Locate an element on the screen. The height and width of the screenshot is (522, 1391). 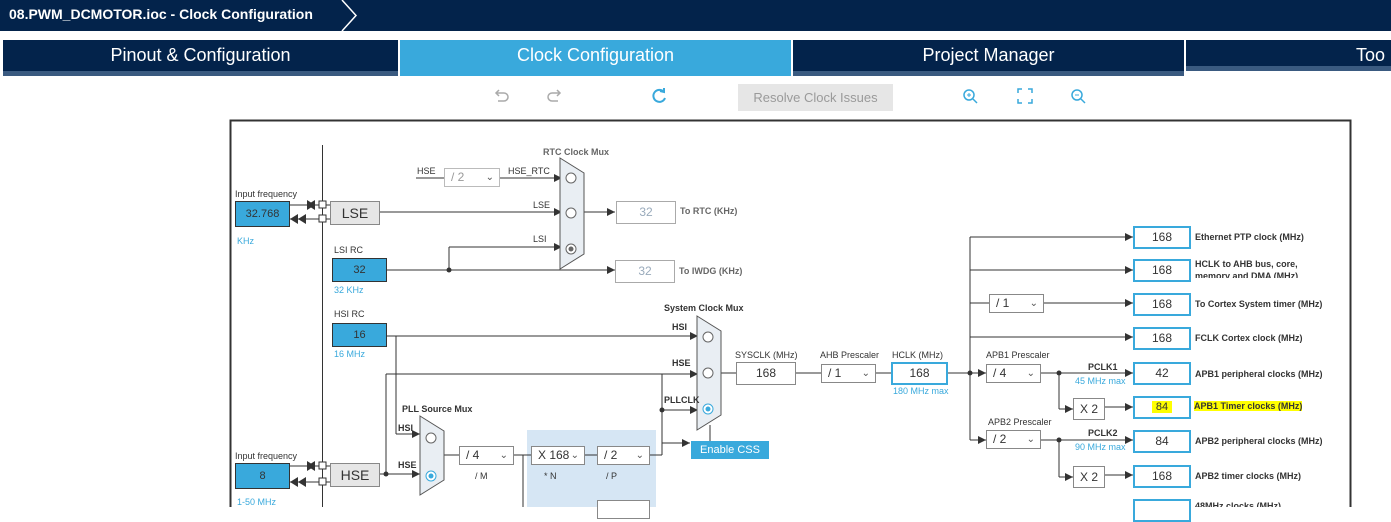
sys-mux-hsi-radio is located at coordinates (708, 337).